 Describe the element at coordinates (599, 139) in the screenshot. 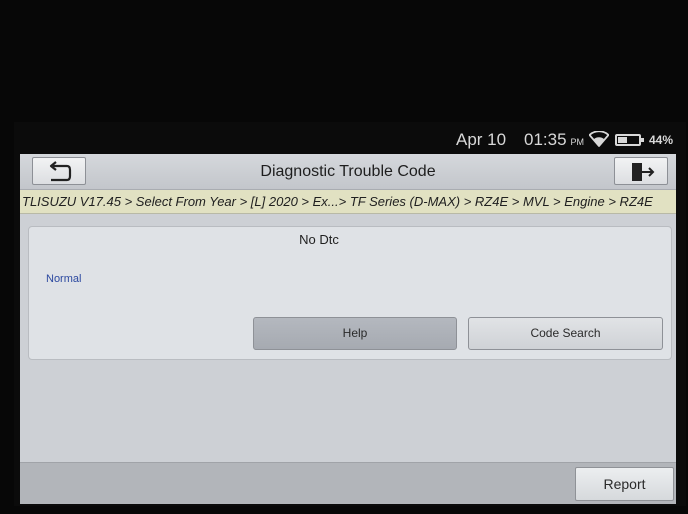

I see `wifi-icon` at that location.